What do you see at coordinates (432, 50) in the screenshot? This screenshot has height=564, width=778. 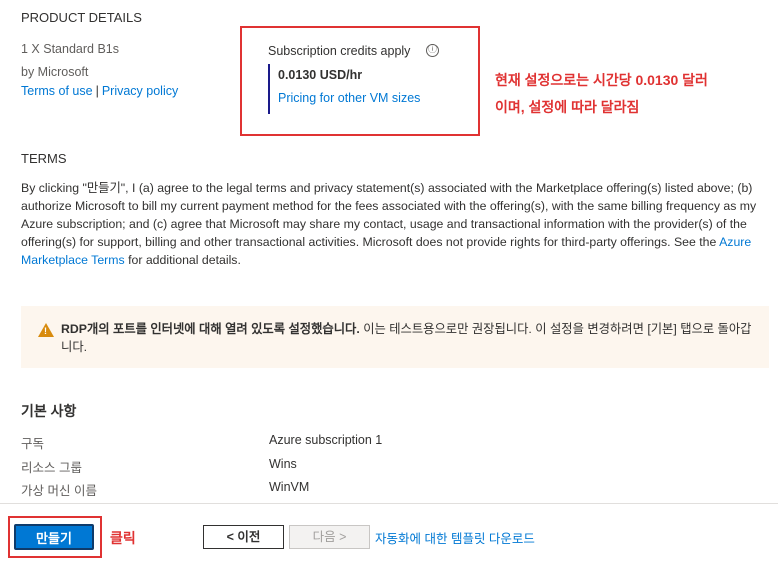 I see `info-icon: ⓘ` at bounding box center [432, 50].